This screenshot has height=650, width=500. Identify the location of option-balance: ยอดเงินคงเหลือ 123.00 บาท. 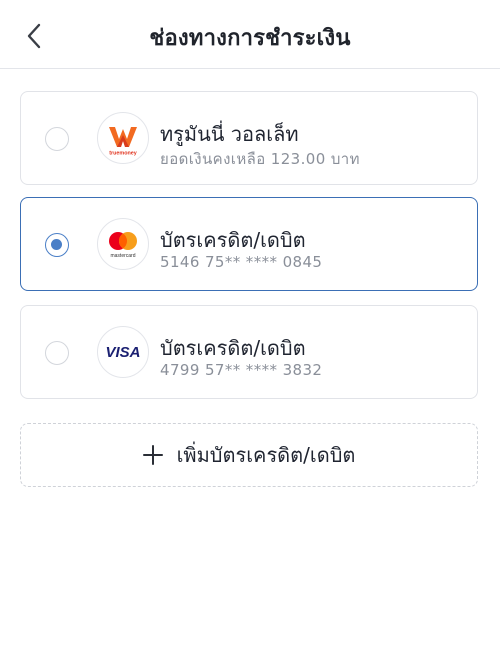
(260, 159).